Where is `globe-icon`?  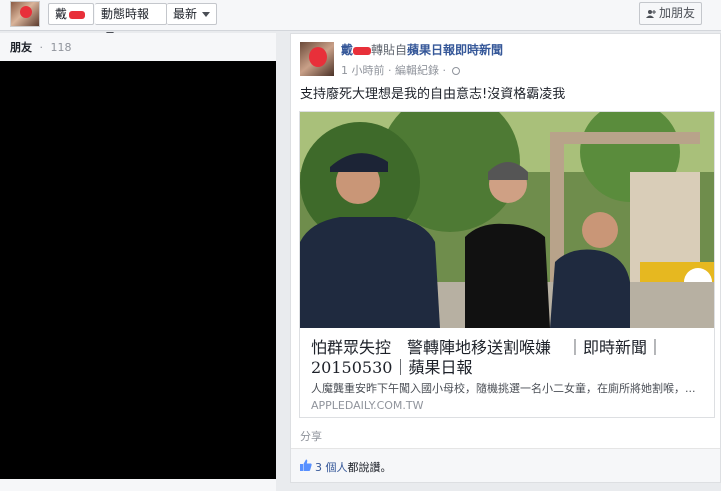
globe-icon is located at coordinates (455, 71).